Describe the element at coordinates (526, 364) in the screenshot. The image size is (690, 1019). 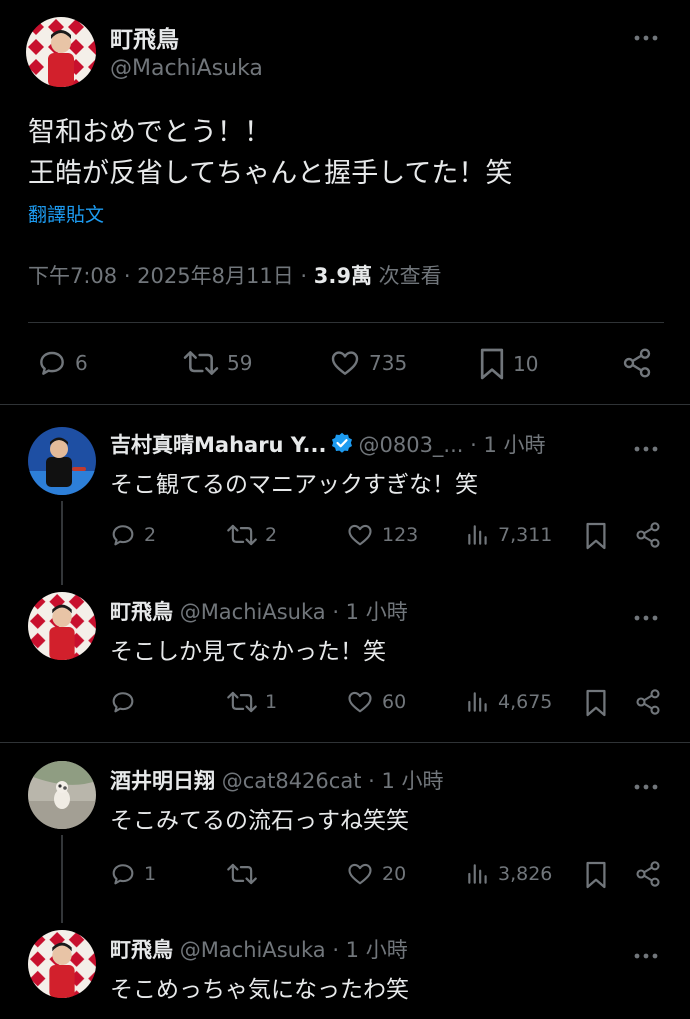
I see `bookmark-count: 10` at that location.